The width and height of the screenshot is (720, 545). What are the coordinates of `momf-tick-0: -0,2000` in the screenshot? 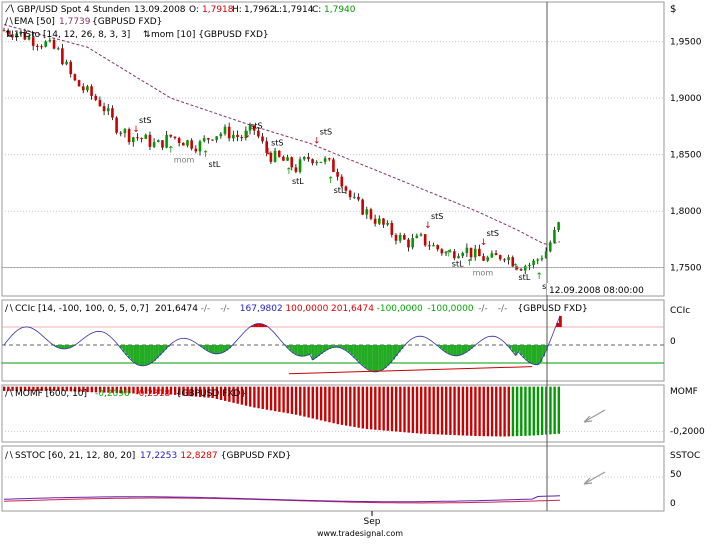 It's located at (687, 432).